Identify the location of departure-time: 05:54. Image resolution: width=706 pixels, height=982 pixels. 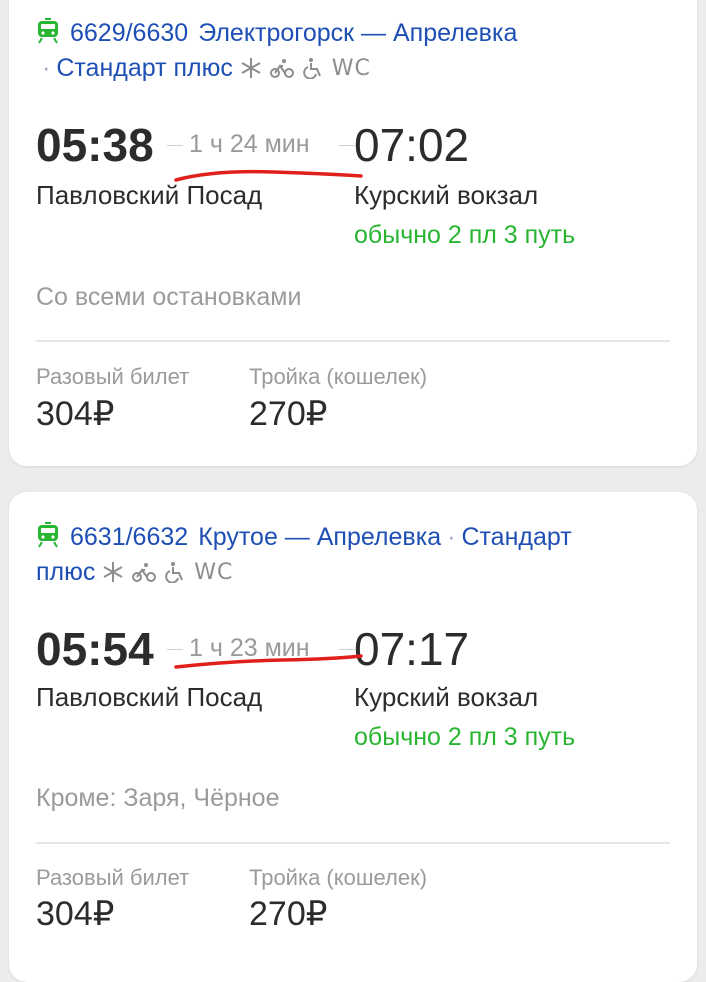
(95, 649).